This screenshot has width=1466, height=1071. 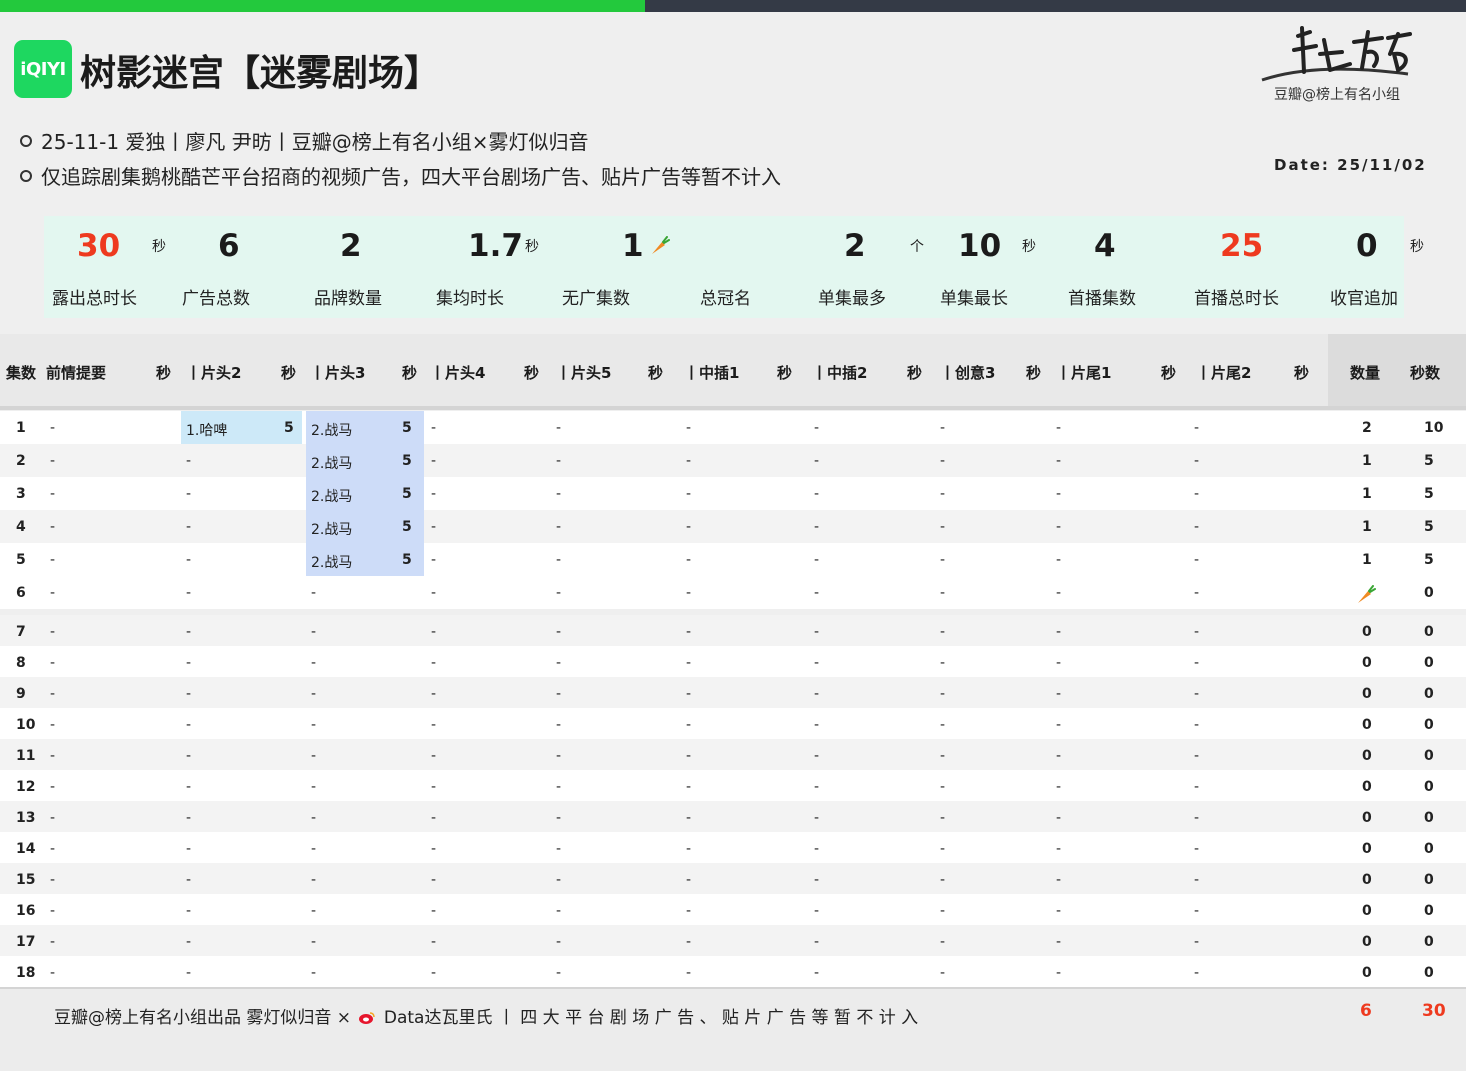 What do you see at coordinates (1084, 373) in the screenshot?
I see `header-outro1: 丨片尾1` at bounding box center [1084, 373].